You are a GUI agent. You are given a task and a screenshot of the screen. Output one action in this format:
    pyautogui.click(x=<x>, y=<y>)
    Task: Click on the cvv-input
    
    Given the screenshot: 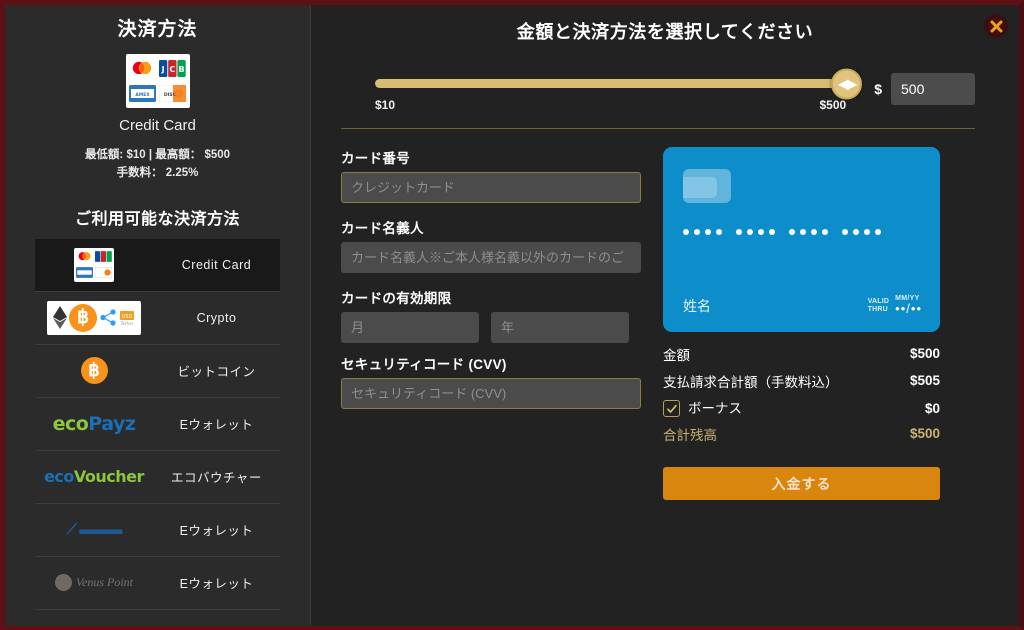 What is the action you would take?
    pyautogui.click(x=491, y=393)
    